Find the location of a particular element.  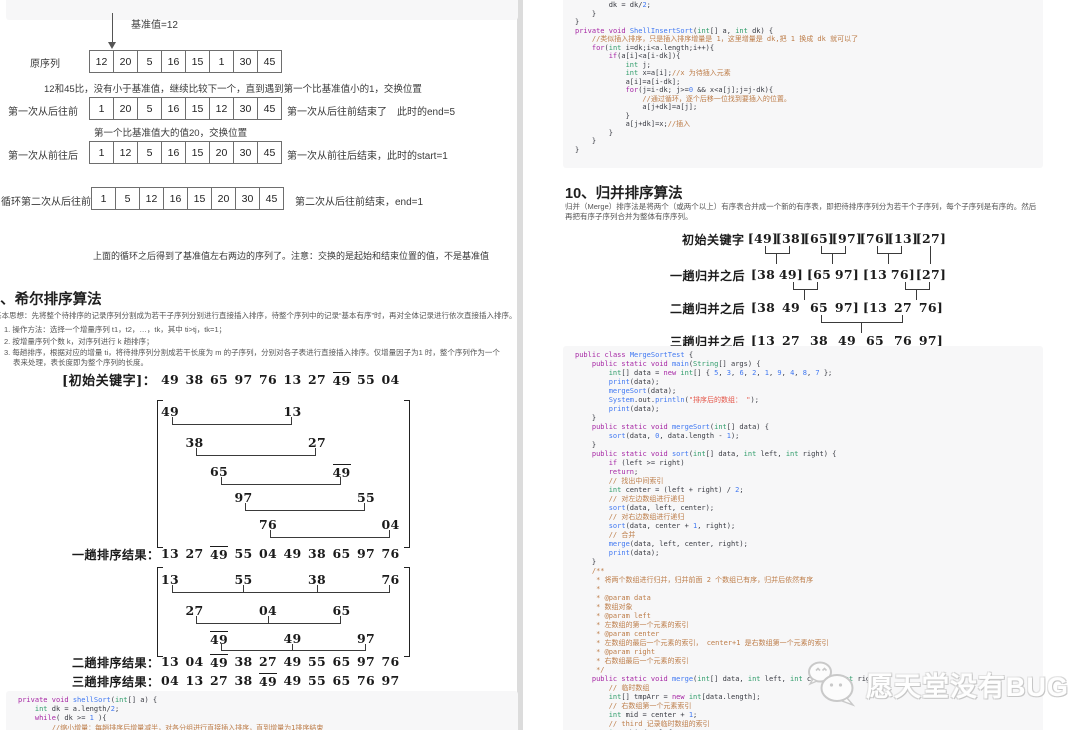

figure-number: [76] is located at coordinates (875, 238).